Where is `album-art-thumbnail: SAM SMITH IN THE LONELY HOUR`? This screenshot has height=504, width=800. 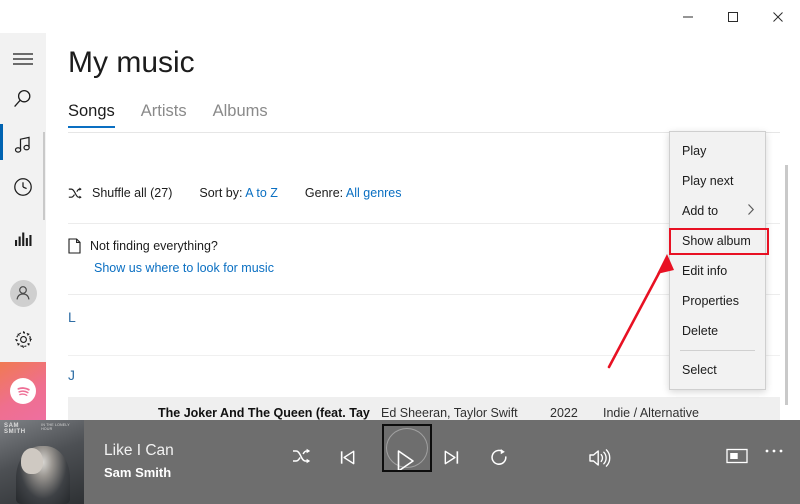
album-art-thumbnail: SAM SMITH IN THE LONELY HOUR is located at coordinates (42, 462).